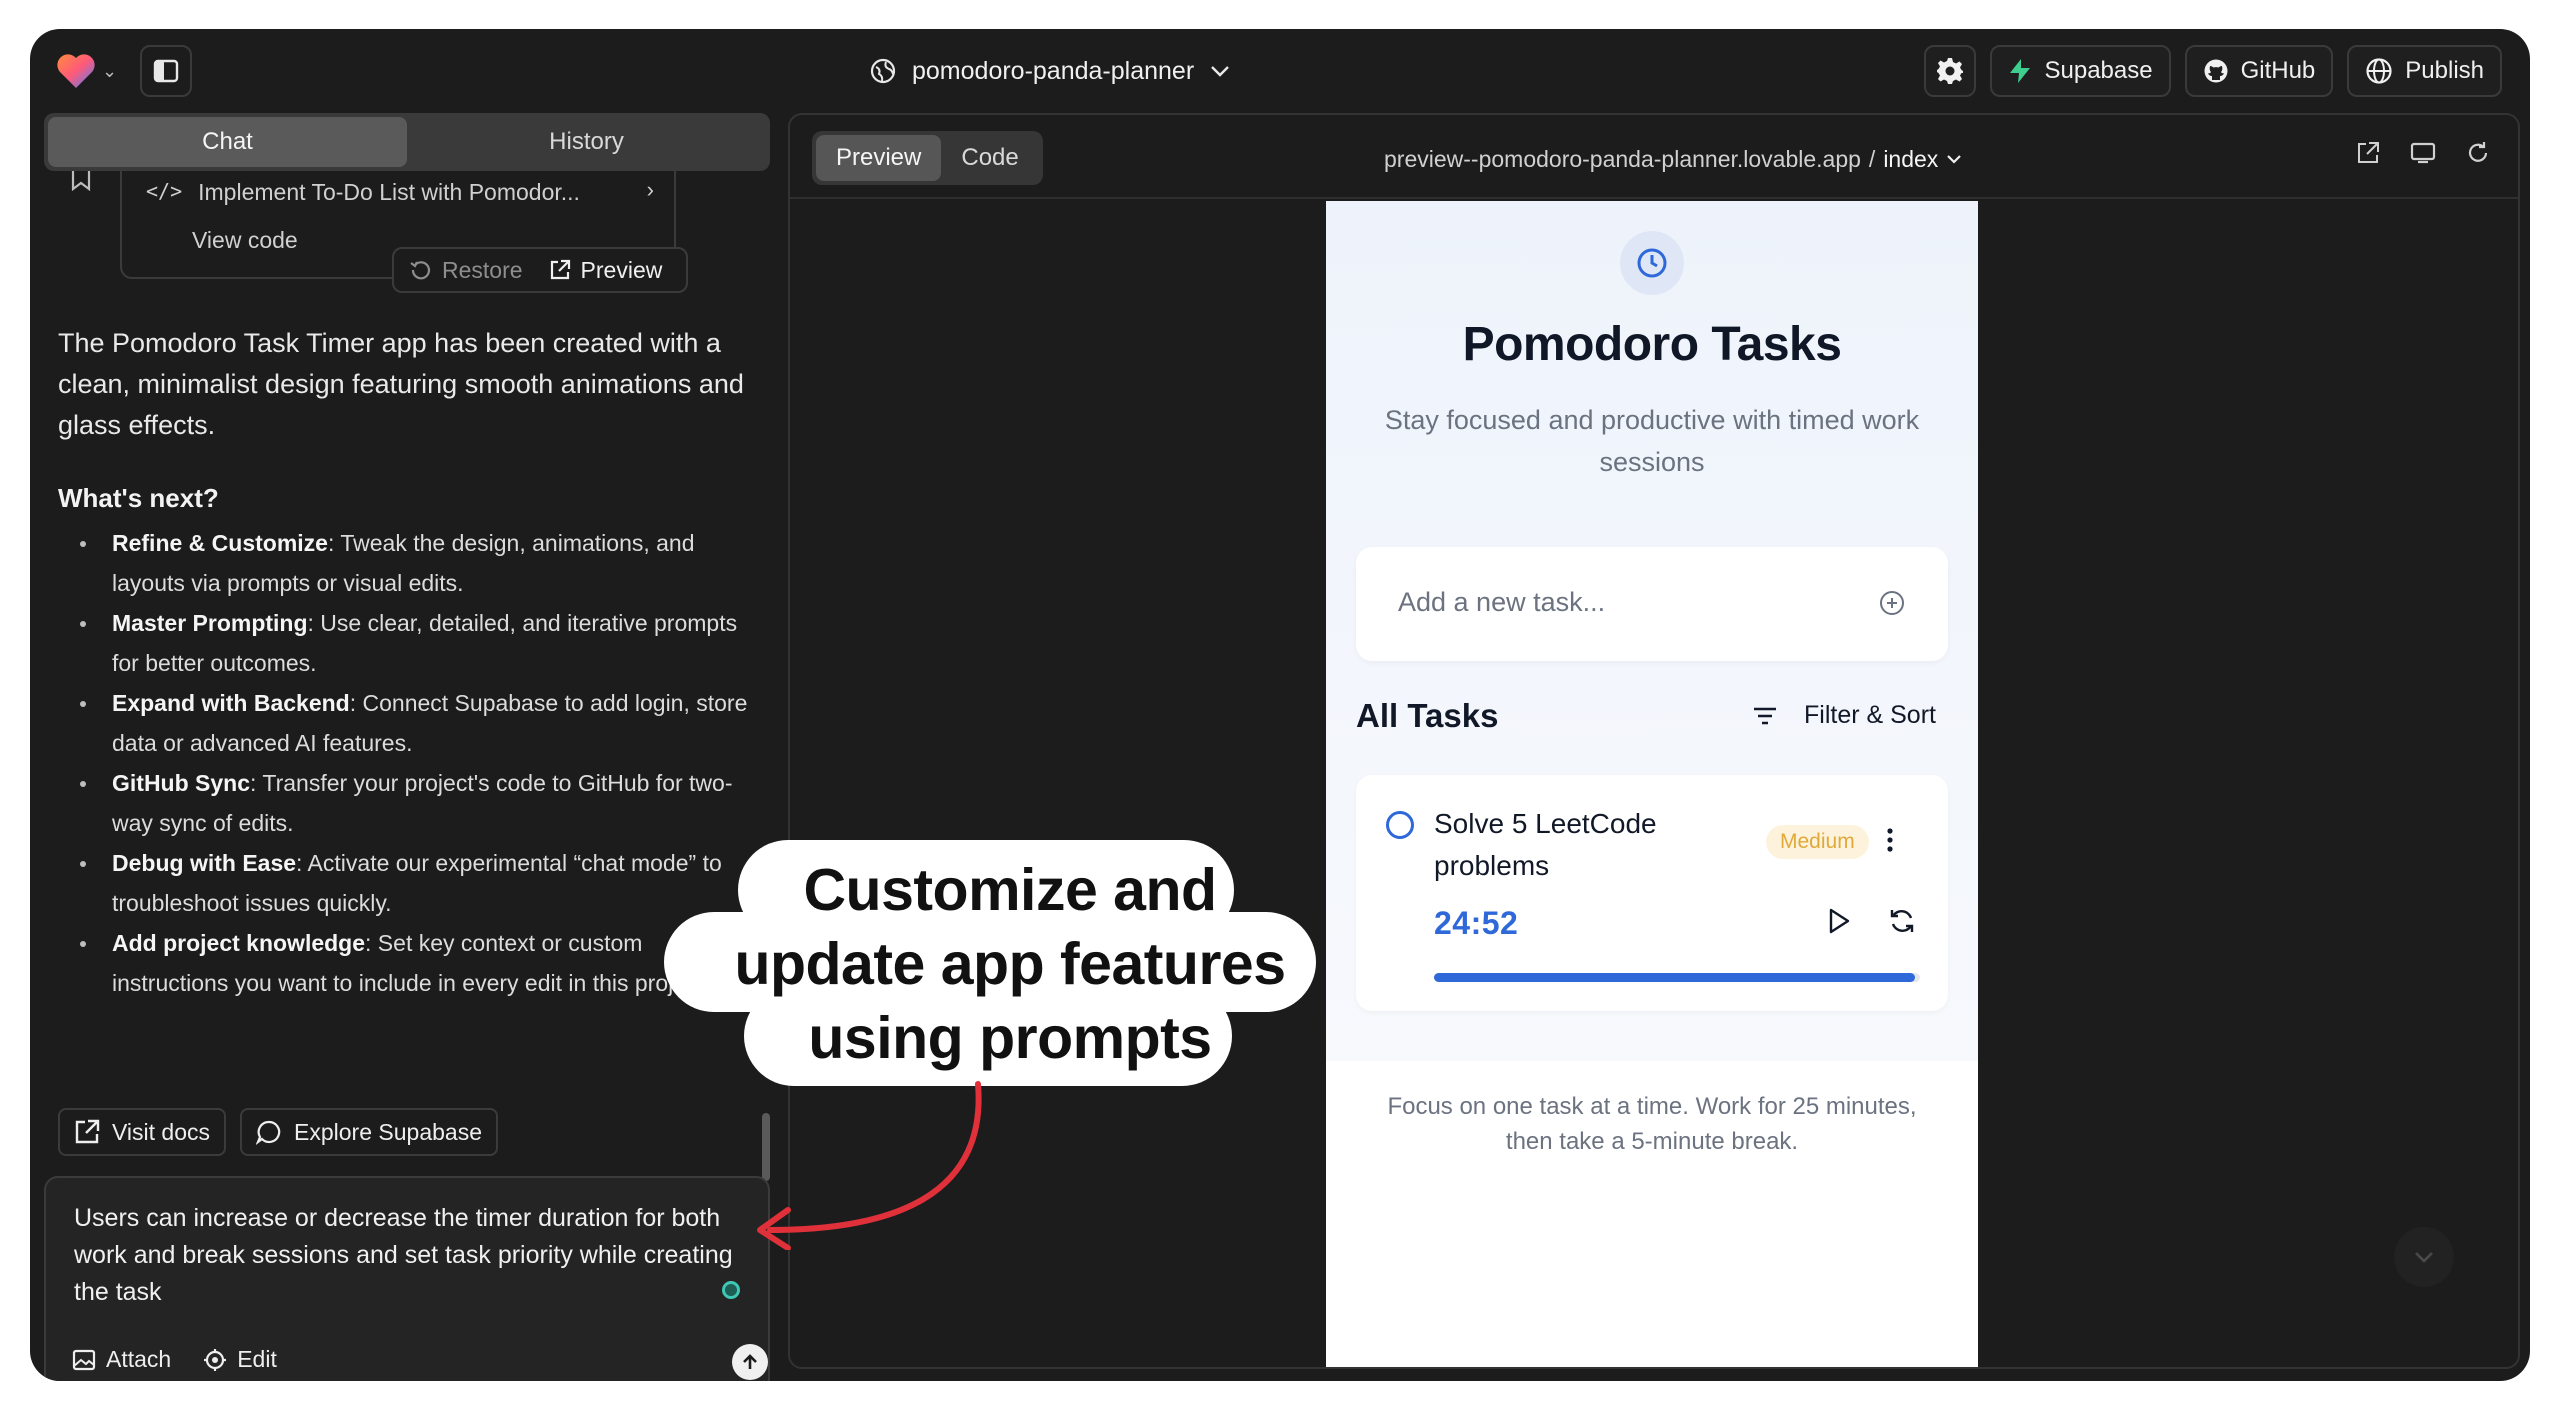 The height and width of the screenshot is (1410, 2560). I want to click on publish-button: Publish, so click(2424, 71).